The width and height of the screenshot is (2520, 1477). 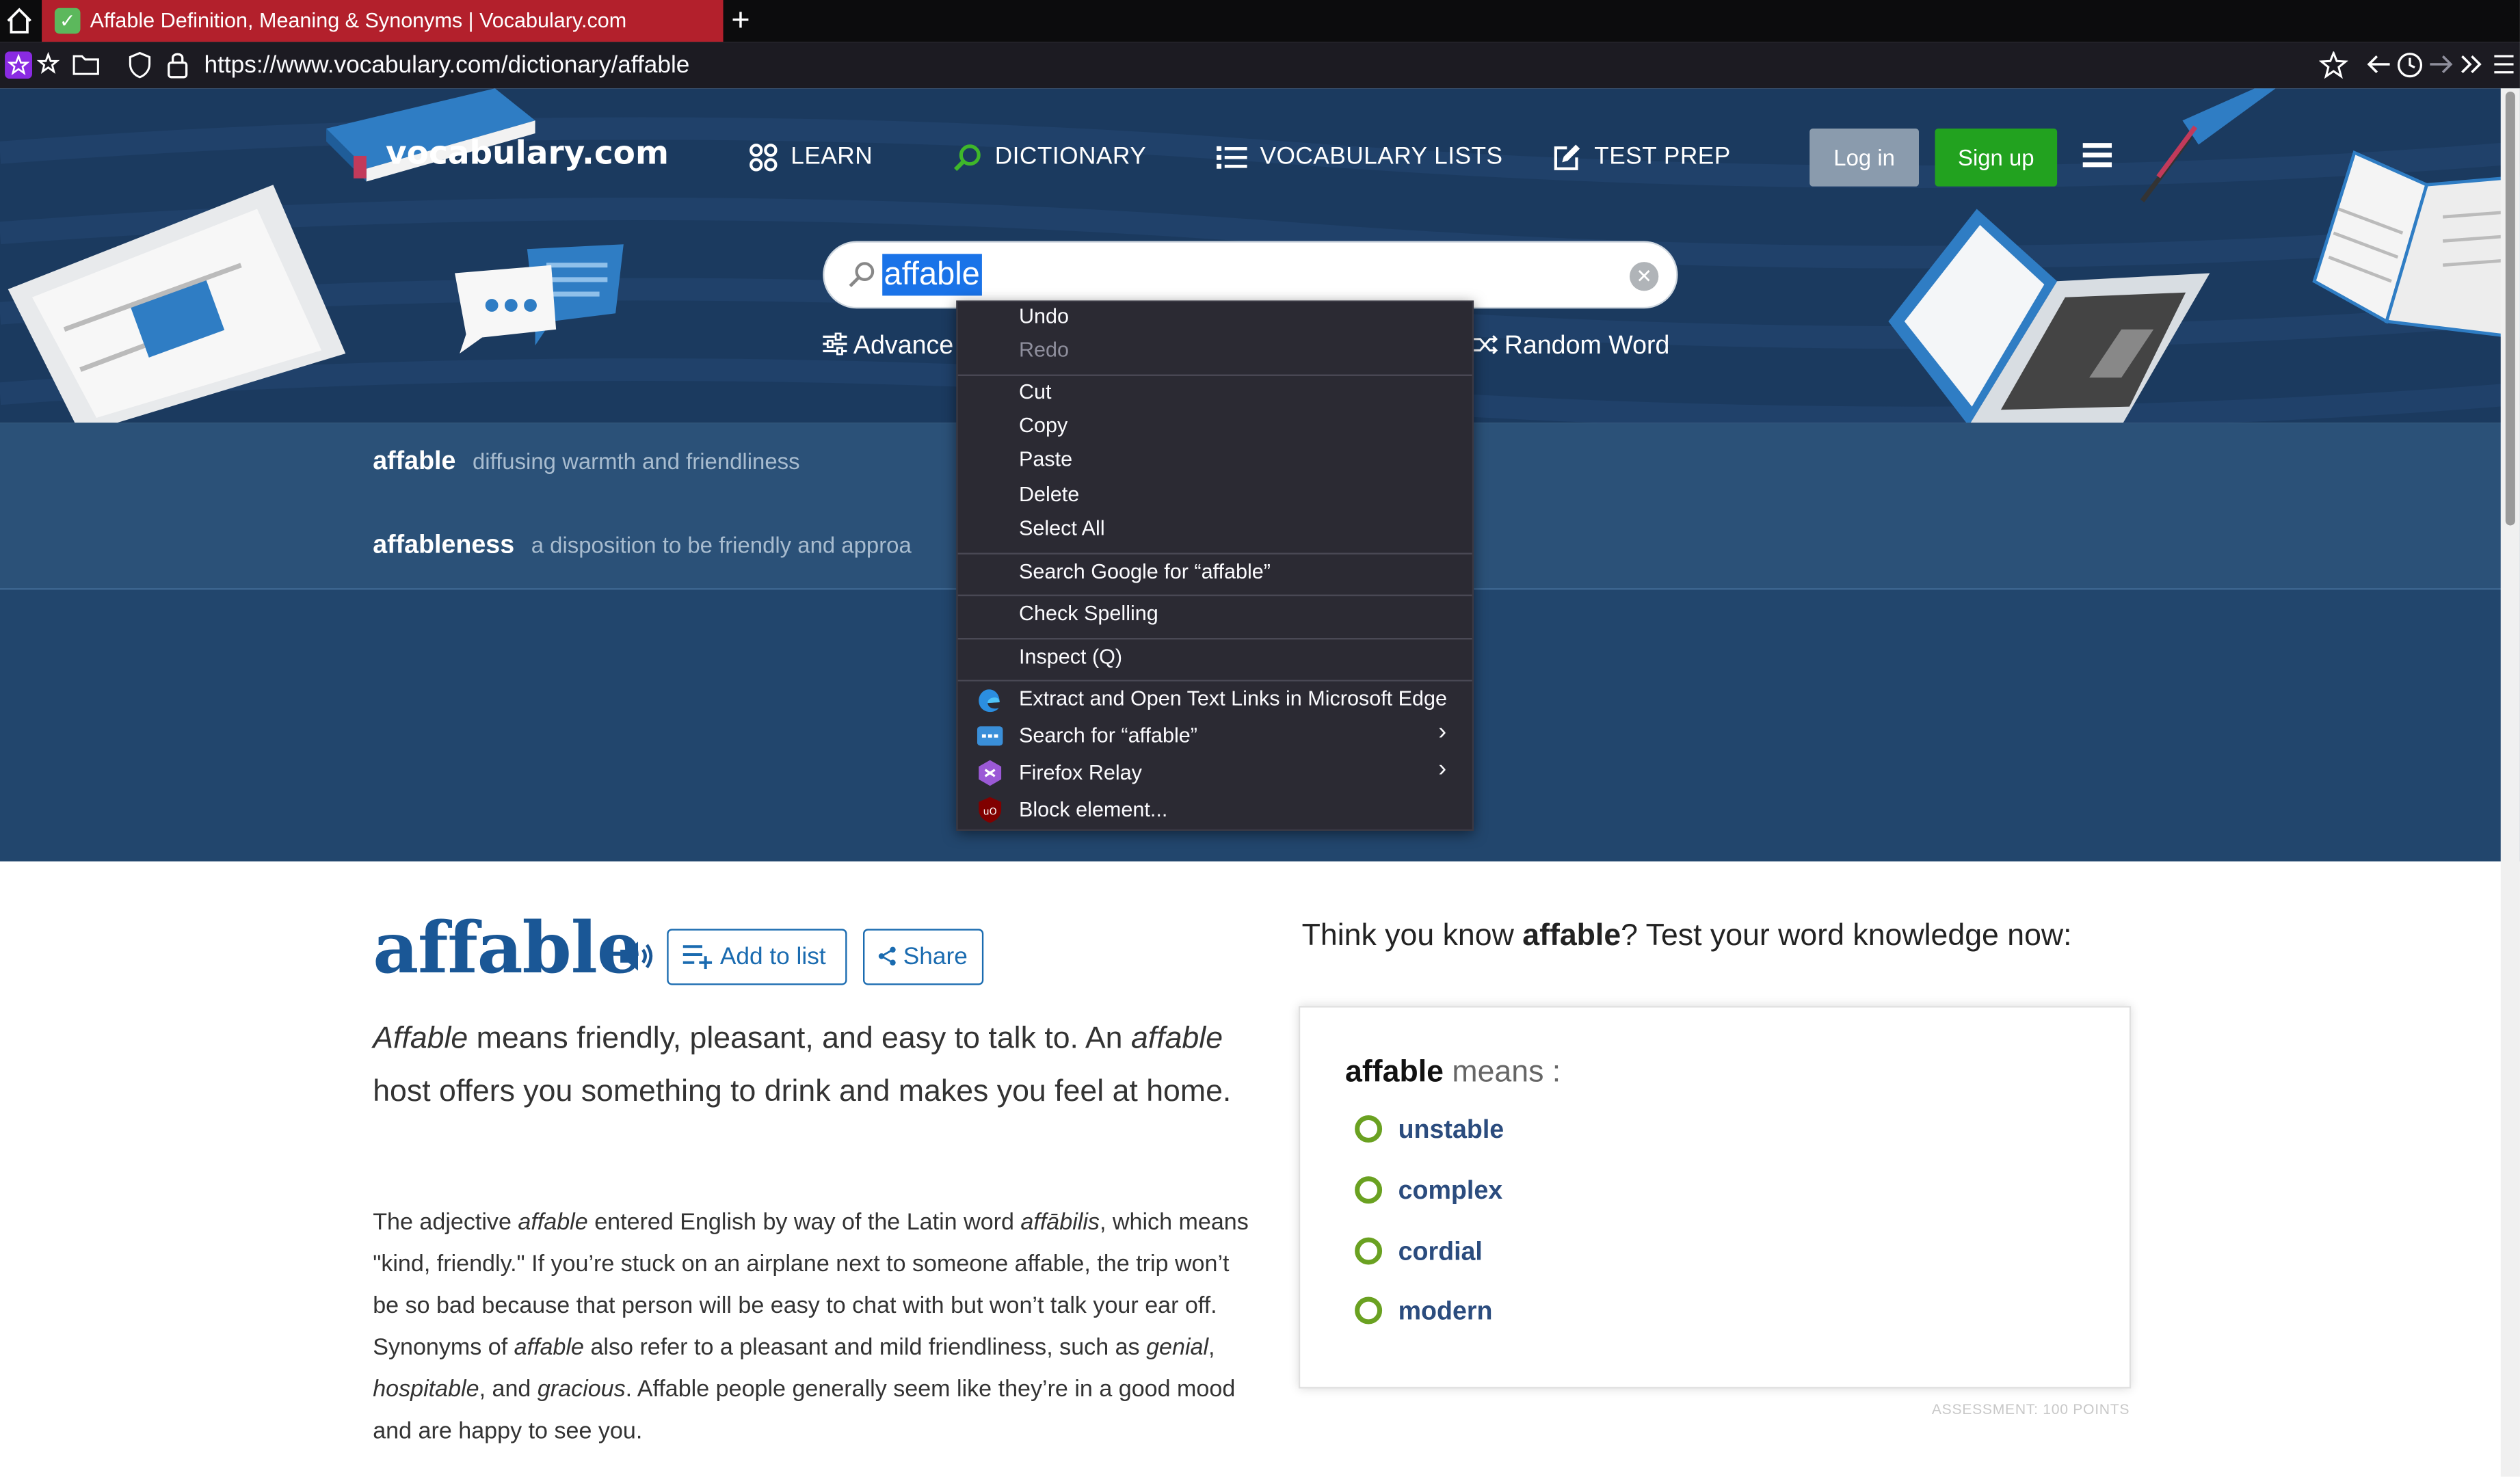 I want to click on nav-learn: LEARN, so click(x=811, y=158).